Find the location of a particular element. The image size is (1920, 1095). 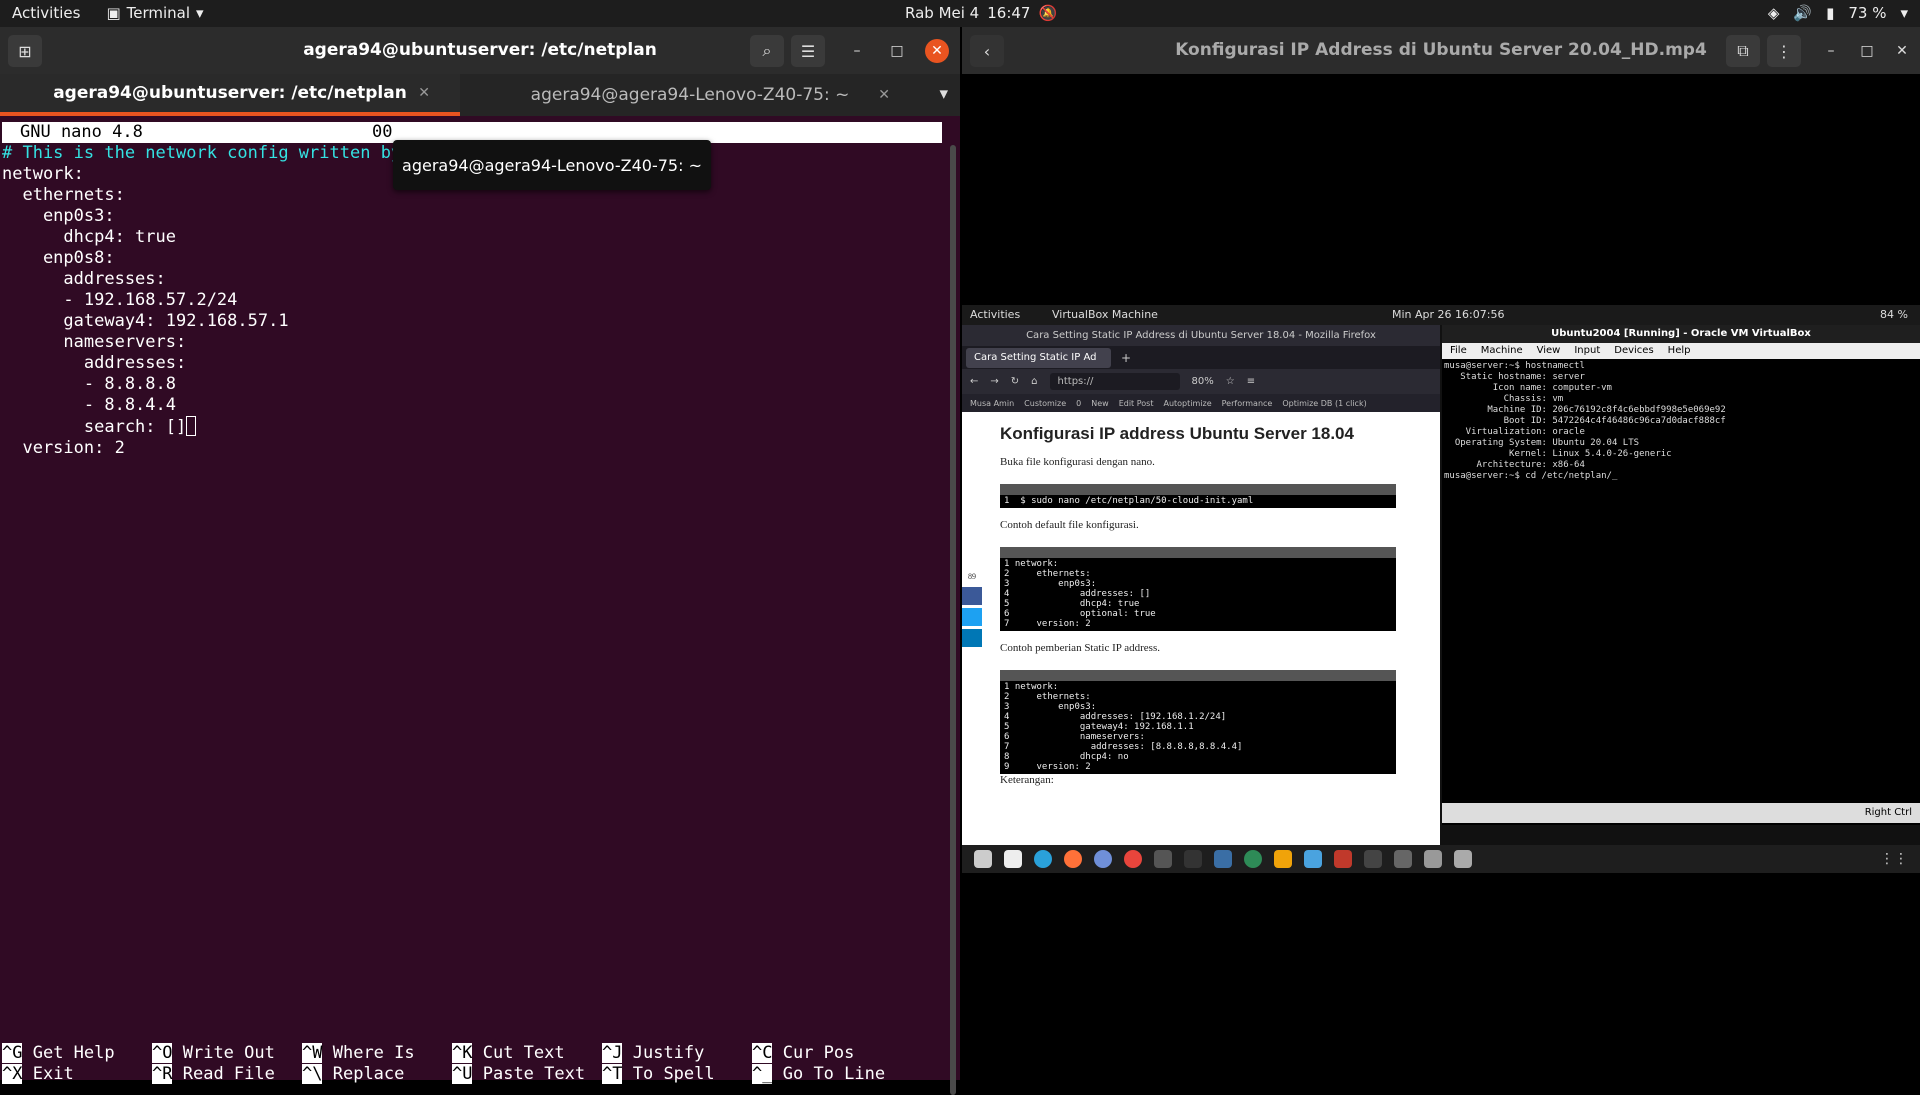

bookmark: Optimize DB (1 click) is located at coordinates (1324, 403).